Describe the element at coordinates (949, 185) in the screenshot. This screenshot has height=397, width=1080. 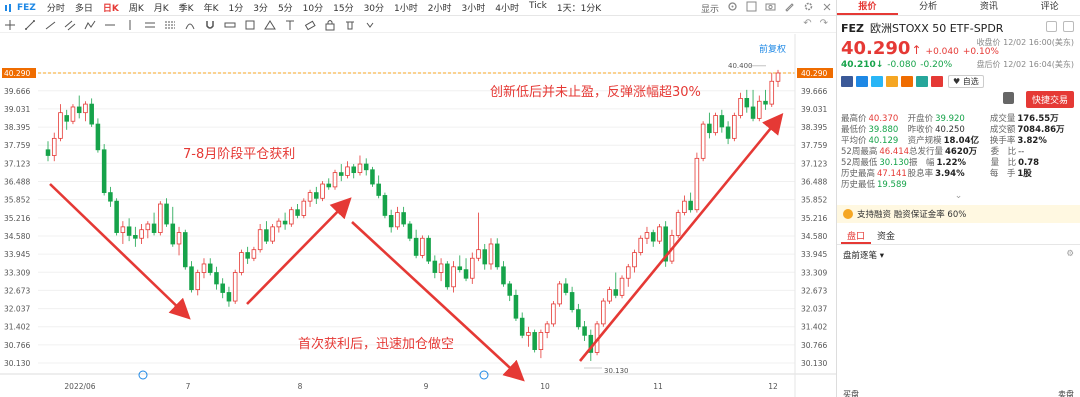
I see `stat-cell` at that location.